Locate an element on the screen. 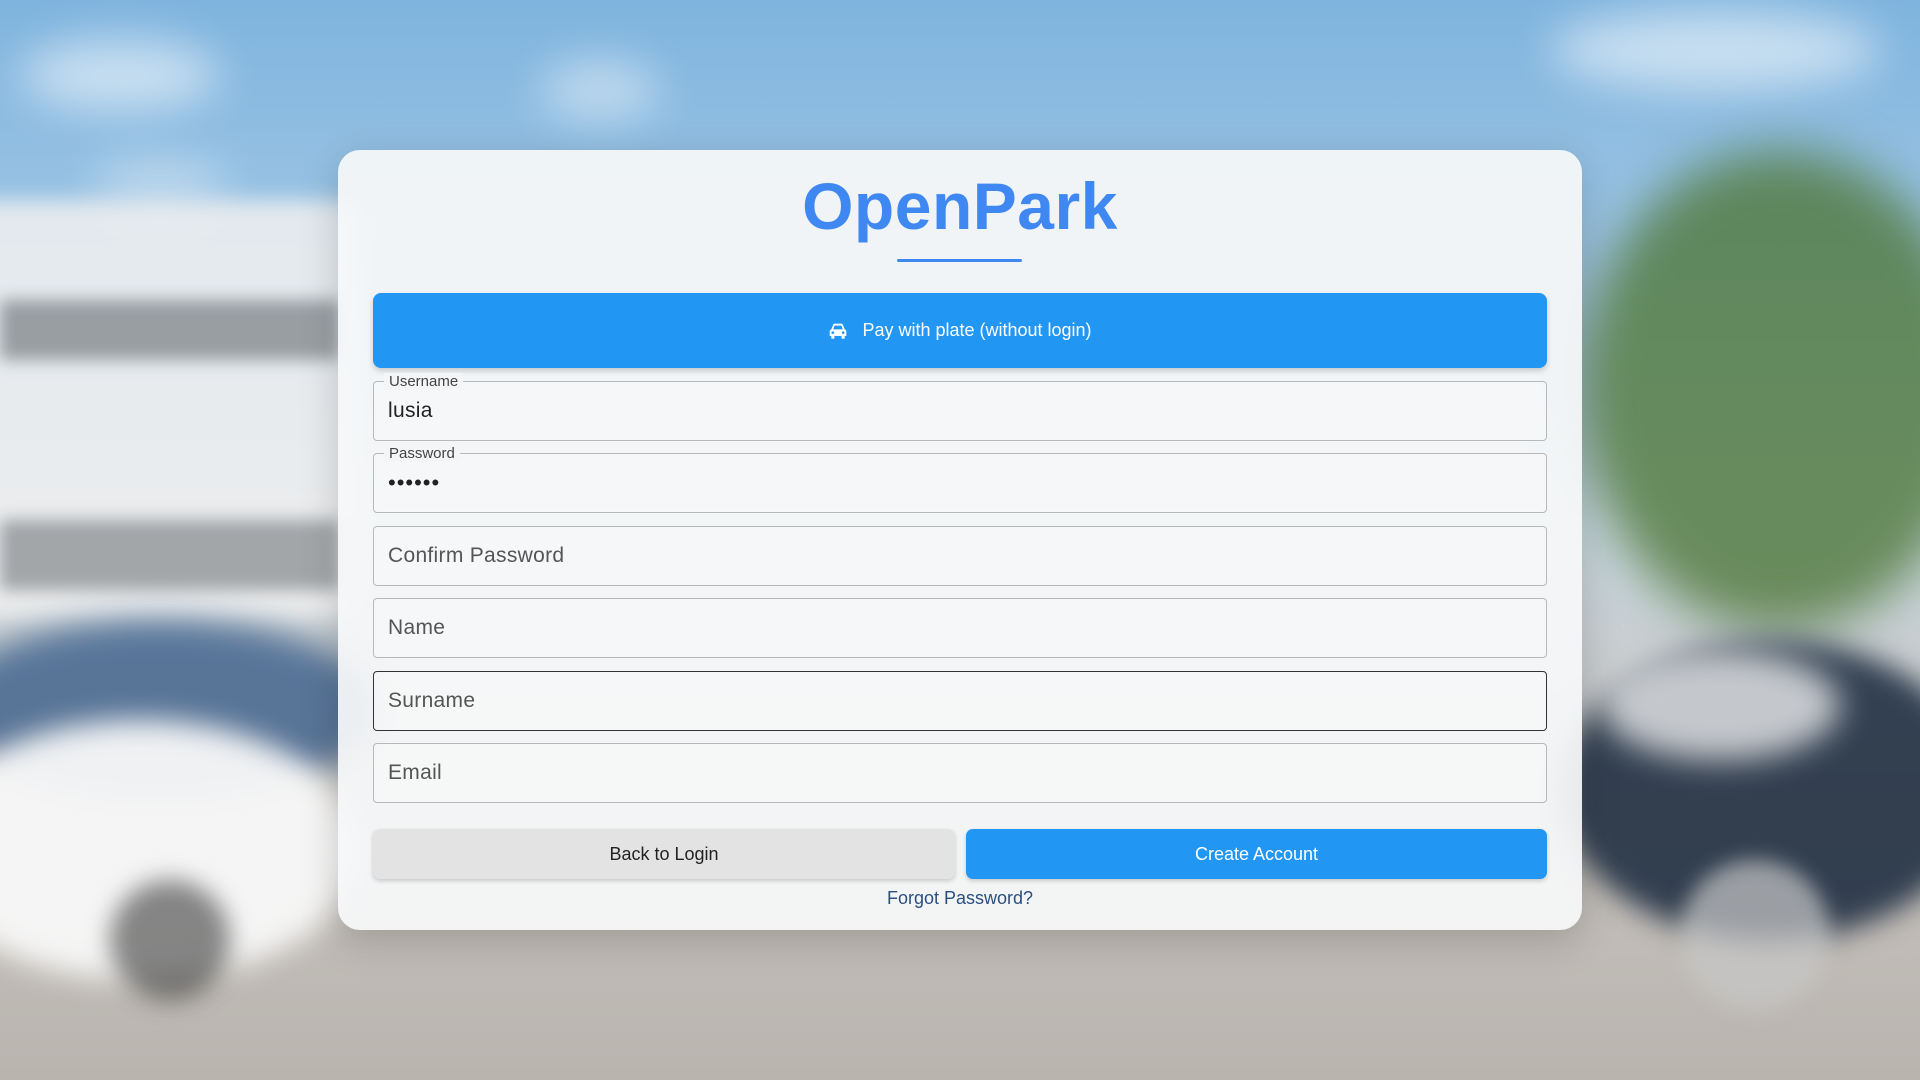 This screenshot has height=1080, width=1920. car-icon is located at coordinates (838, 331).